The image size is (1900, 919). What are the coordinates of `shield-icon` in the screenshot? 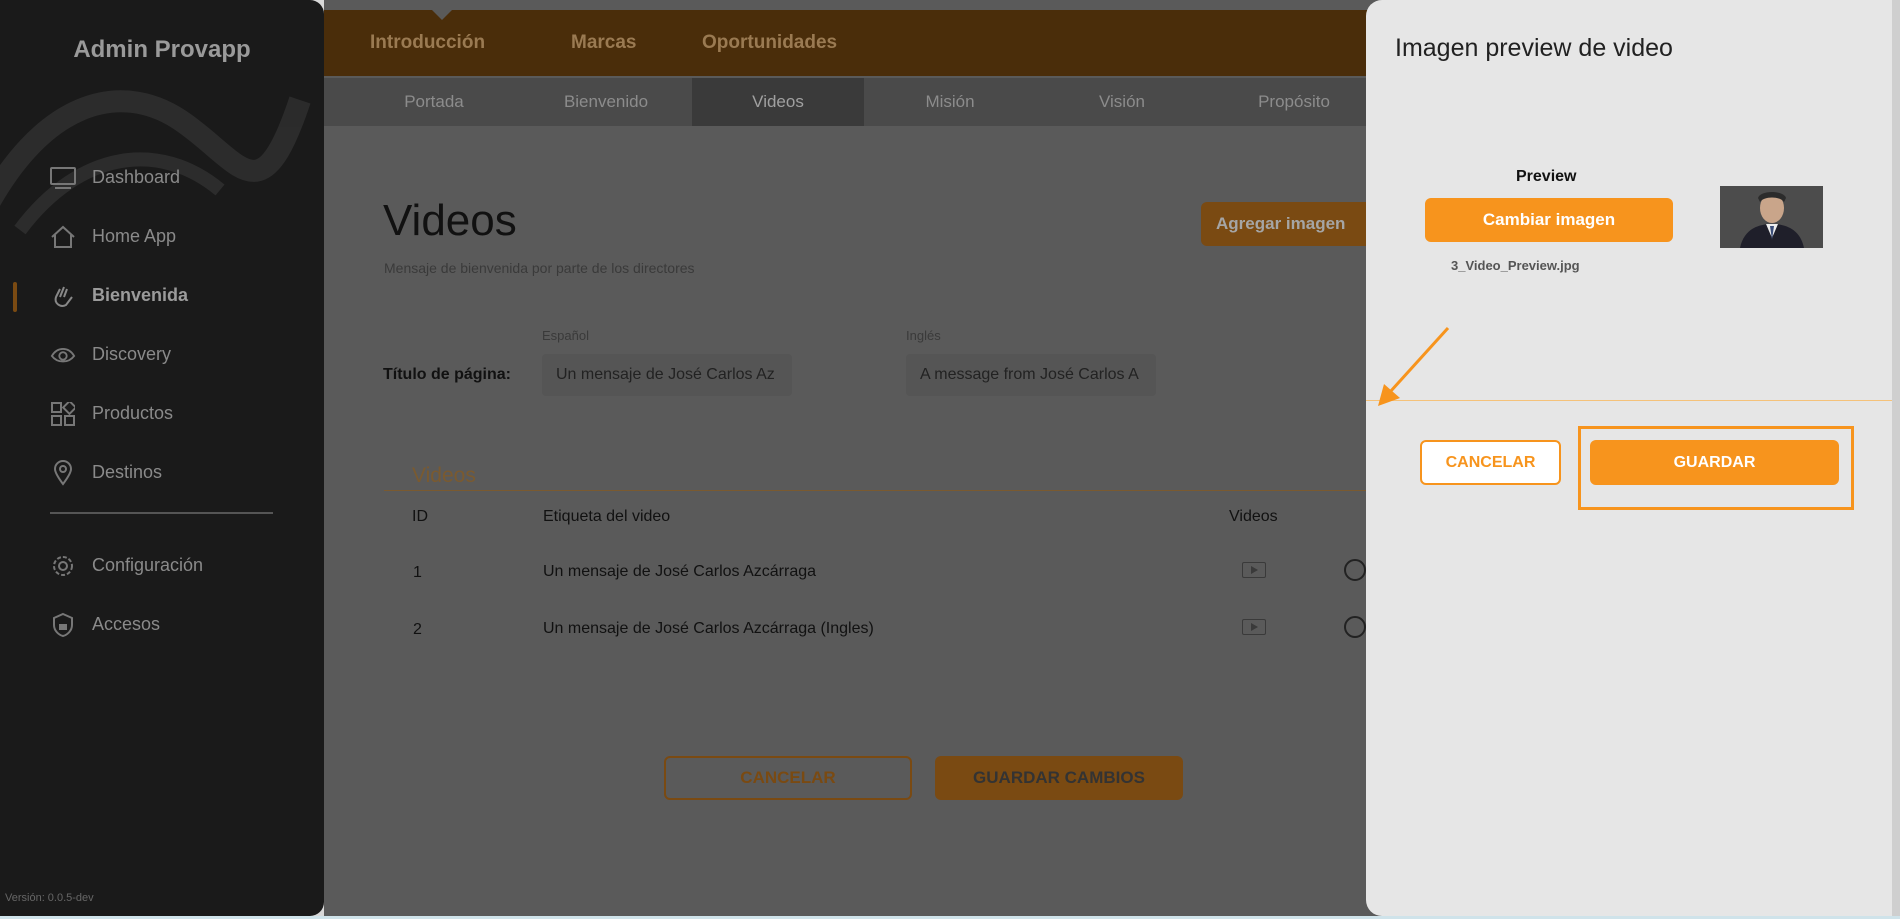 It's located at (63, 625).